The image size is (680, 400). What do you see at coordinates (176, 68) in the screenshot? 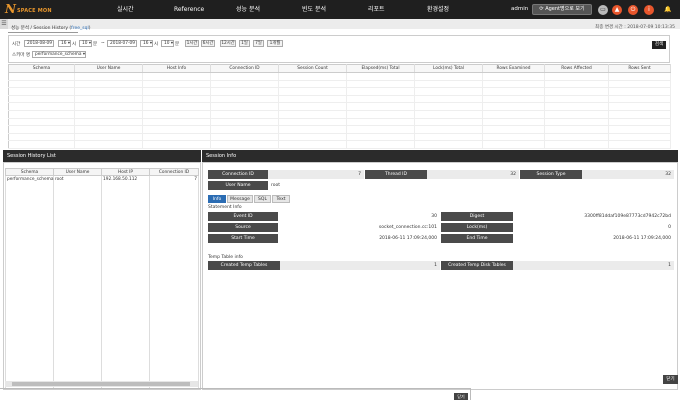
I see `col-host-info: Host Info` at bounding box center [176, 68].